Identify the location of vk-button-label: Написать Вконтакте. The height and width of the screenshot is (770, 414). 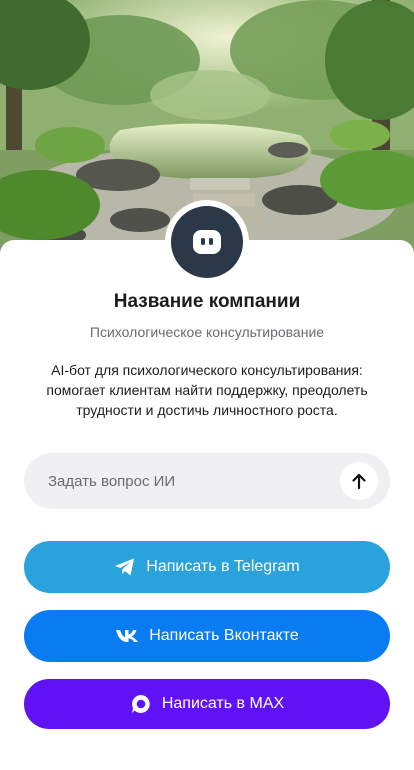
(224, 635).